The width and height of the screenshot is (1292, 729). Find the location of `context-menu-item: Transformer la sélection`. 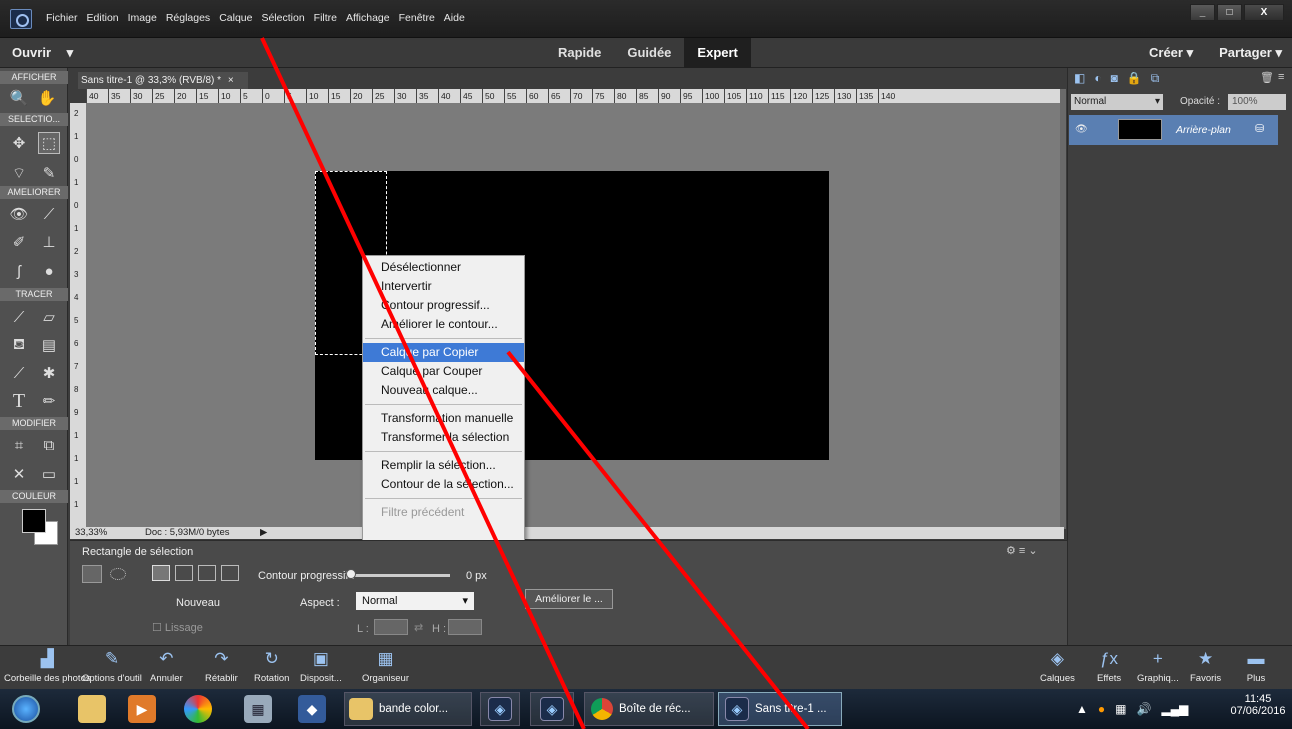

context-menu-item: Transformer la sélection is located at coordinates (443, 437).